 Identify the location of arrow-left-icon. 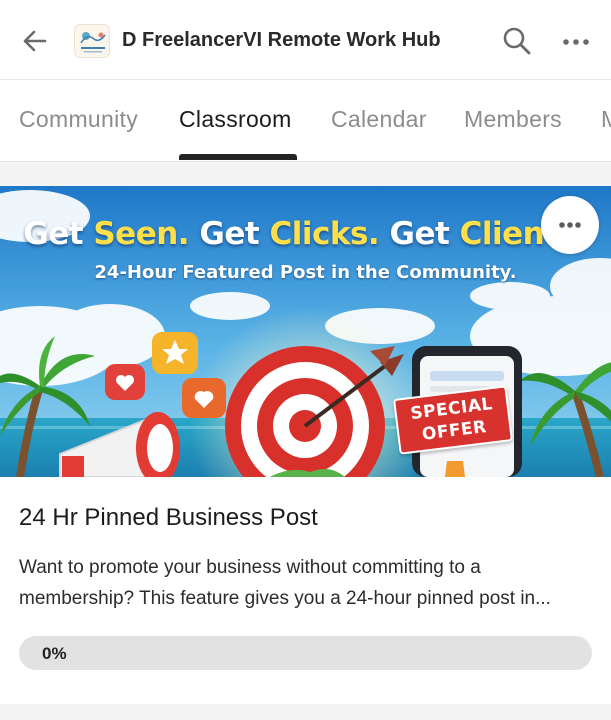
(35, 41).